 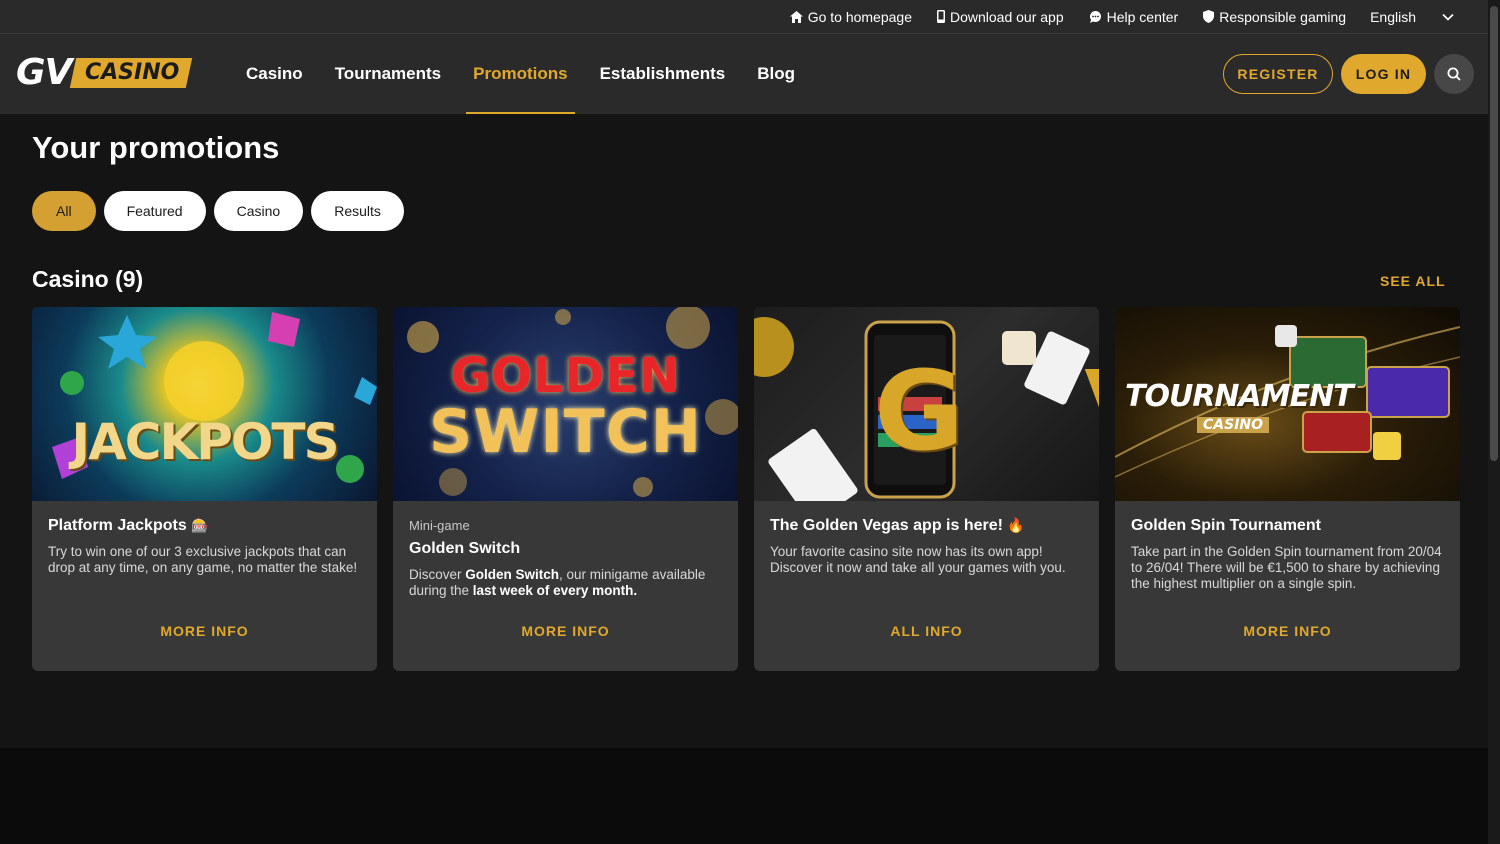 I want to click on golden-switch-banner: GOLDEN SWITCH, so click(x=565, y=404).